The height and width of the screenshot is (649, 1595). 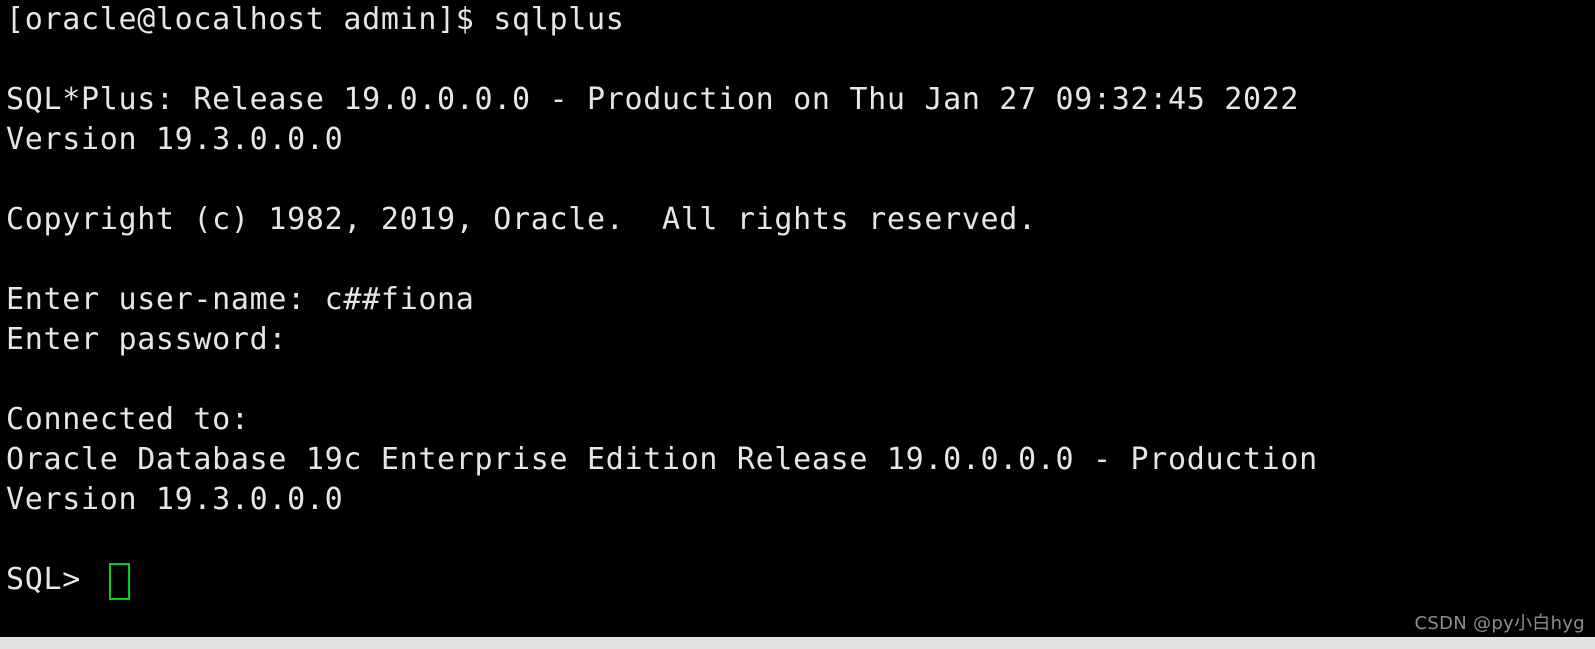 I want to click on sqlplus-banner-version-line: Version 19.3.0.0.0, so click(x=175, y=139).